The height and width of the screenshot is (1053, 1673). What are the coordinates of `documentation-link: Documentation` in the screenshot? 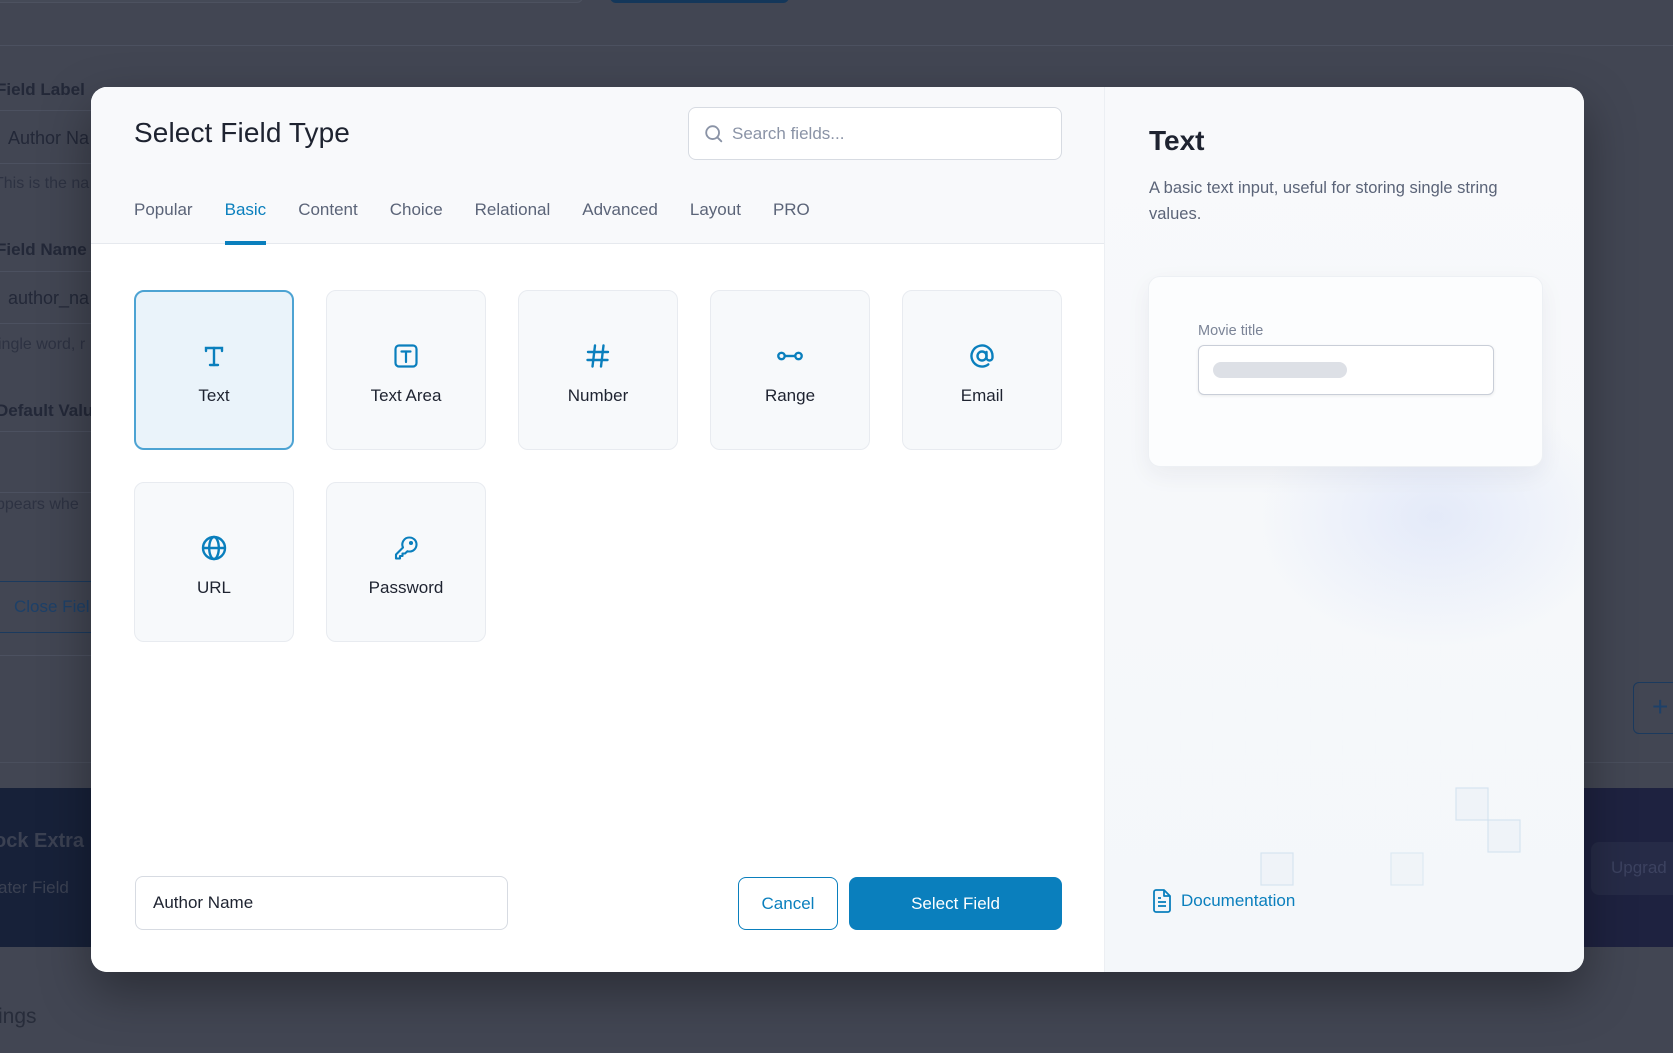 It's located at (1223, 901).